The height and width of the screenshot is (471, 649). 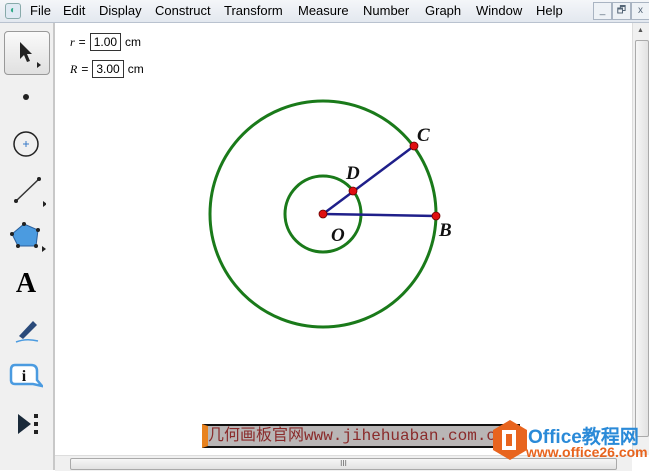 I want to click on app-icon: ◐, so click(x=13, y=11).